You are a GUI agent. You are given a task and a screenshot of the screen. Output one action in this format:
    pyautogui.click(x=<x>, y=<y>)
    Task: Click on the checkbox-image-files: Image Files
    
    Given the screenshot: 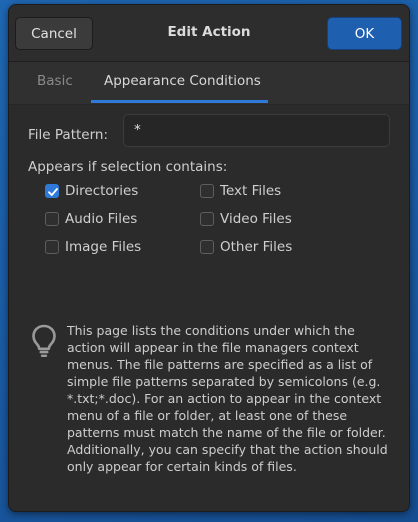 What is the action you would take?
    pyautogui.click(x=93, y=247)
    